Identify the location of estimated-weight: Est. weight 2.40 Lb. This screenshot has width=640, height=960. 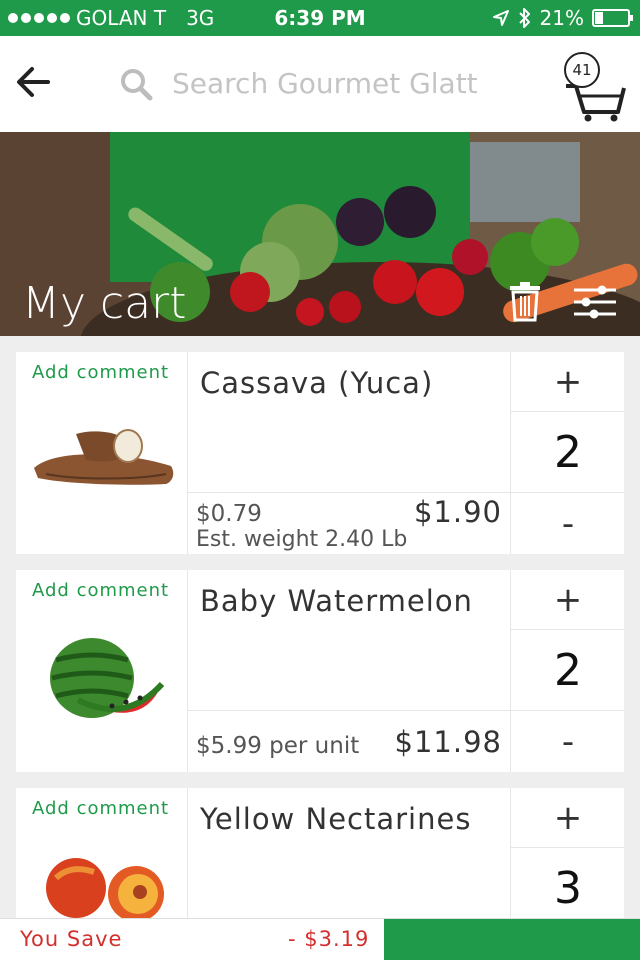
(302, 539).